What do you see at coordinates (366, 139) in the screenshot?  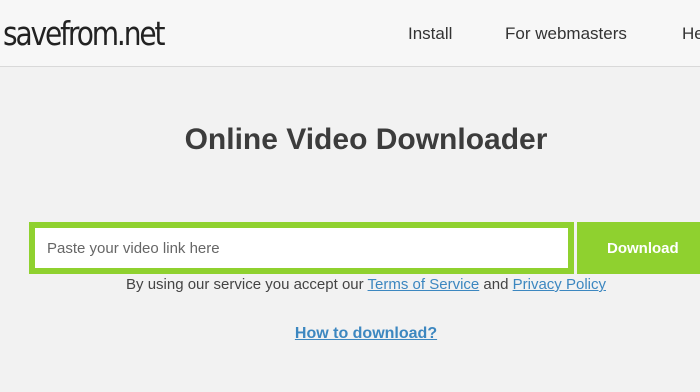 I see `page-title: Online Video Downloader` at bounding box center [366, 139].